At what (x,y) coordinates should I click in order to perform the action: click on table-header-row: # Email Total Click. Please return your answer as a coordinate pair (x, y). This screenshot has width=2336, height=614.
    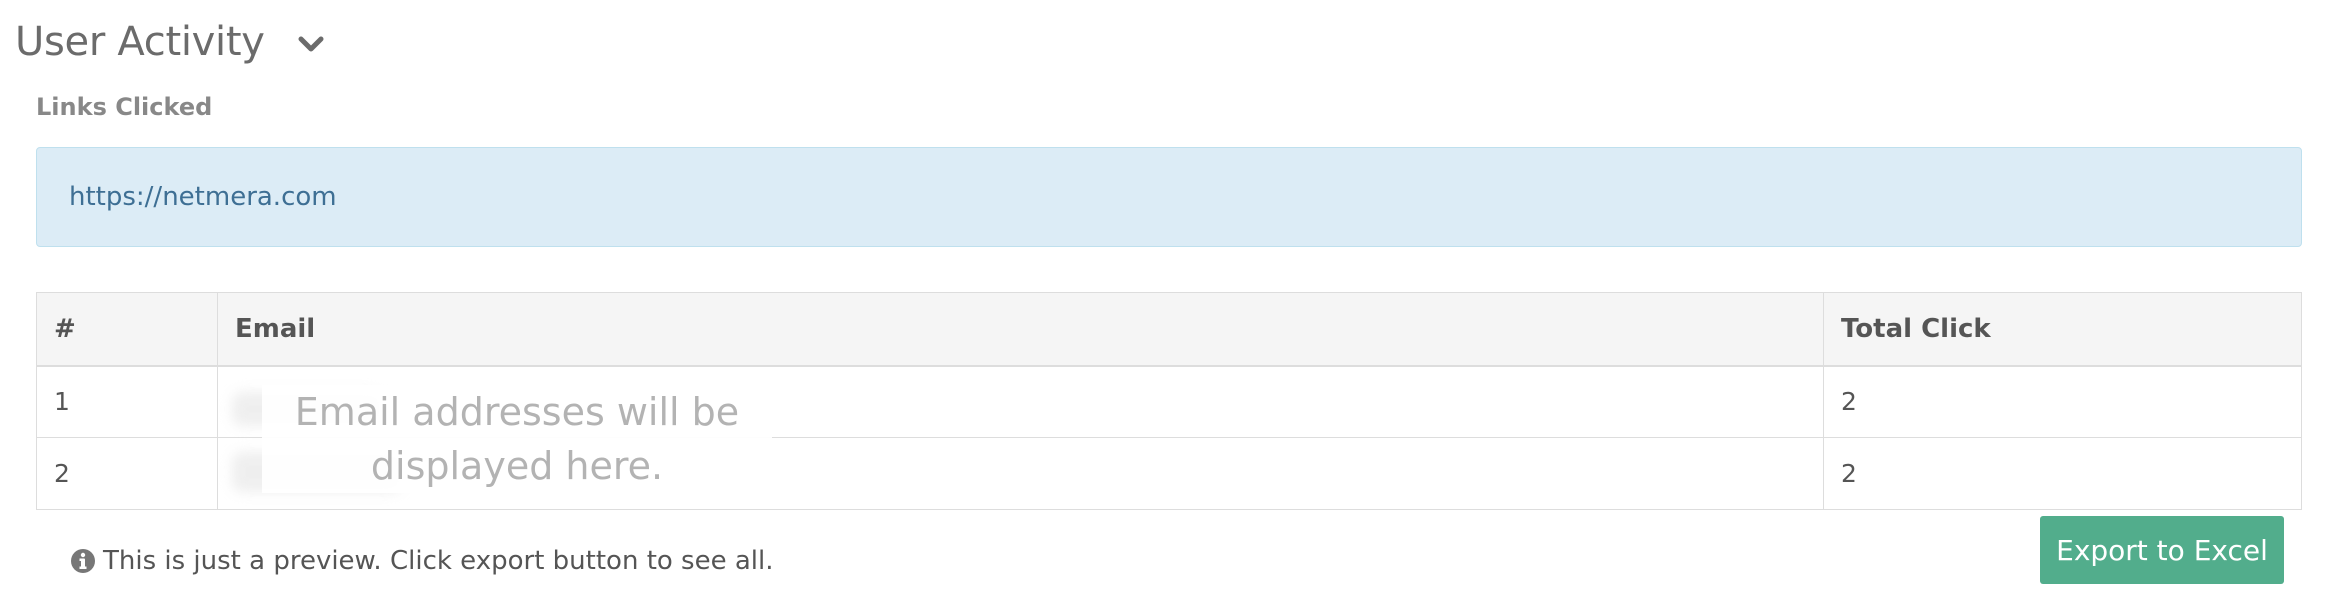
    Looking at the image, I should click on (1169, 329).